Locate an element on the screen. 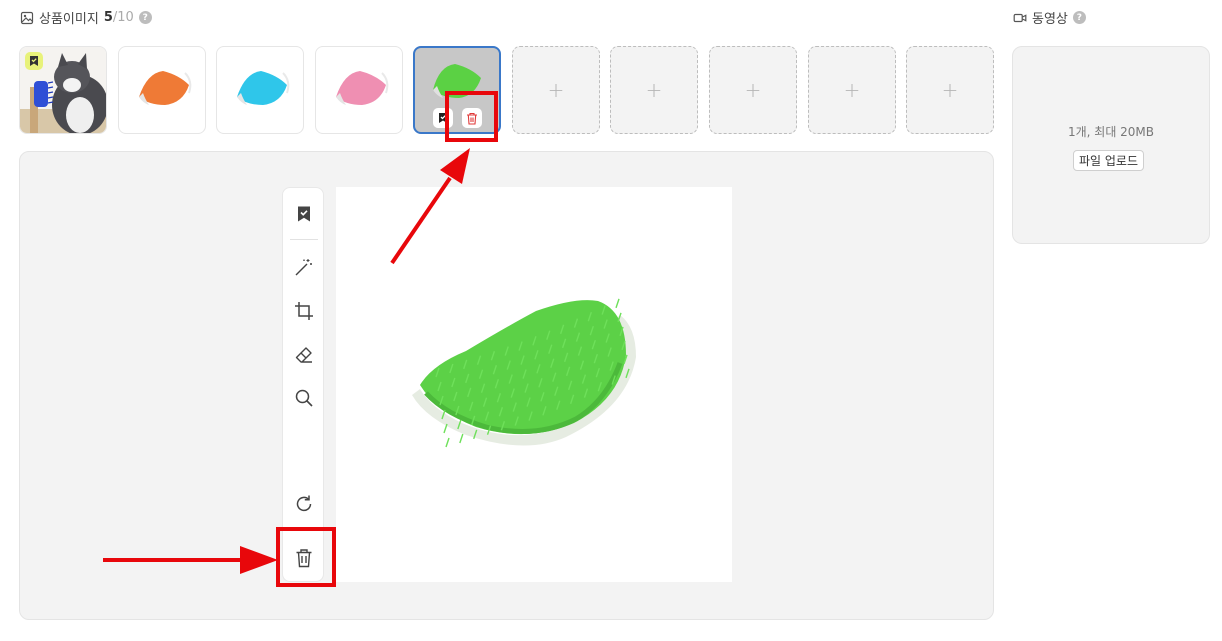  annotation-highlight-thumbnail-delete is located at coordinates (471, 116).